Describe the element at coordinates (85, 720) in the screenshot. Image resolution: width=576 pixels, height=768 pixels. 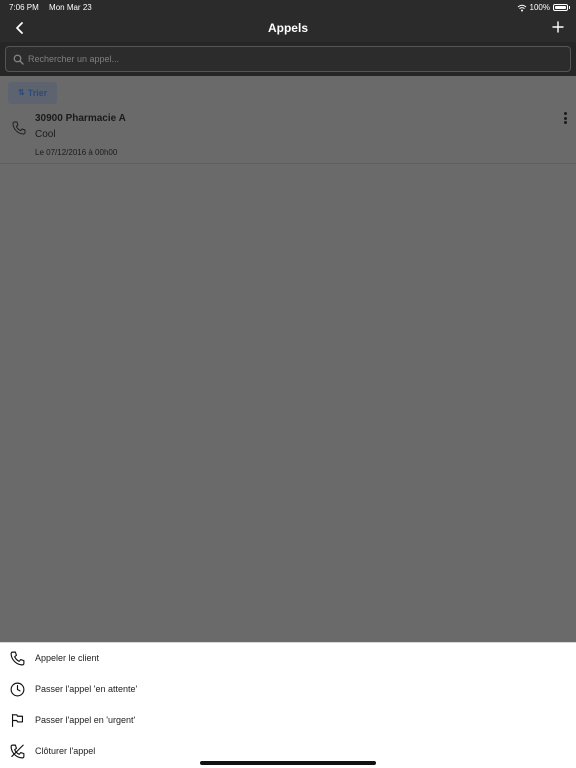
I see `action-label: Passer l'appel en 'urgent'` at that location.